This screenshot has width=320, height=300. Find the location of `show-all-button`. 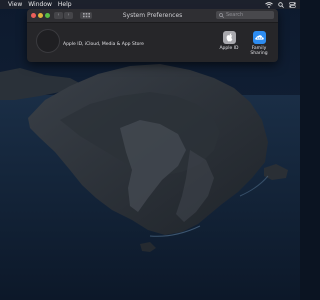

show-all-button is located at coordinates (86, 15).